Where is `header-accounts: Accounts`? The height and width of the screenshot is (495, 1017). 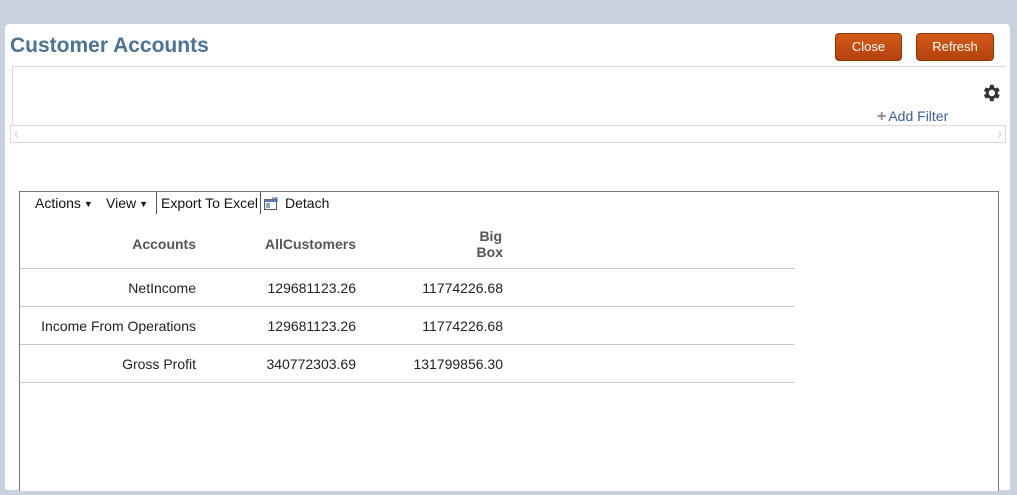
header-accounts: Accounts is located at coordinates (108, 244).